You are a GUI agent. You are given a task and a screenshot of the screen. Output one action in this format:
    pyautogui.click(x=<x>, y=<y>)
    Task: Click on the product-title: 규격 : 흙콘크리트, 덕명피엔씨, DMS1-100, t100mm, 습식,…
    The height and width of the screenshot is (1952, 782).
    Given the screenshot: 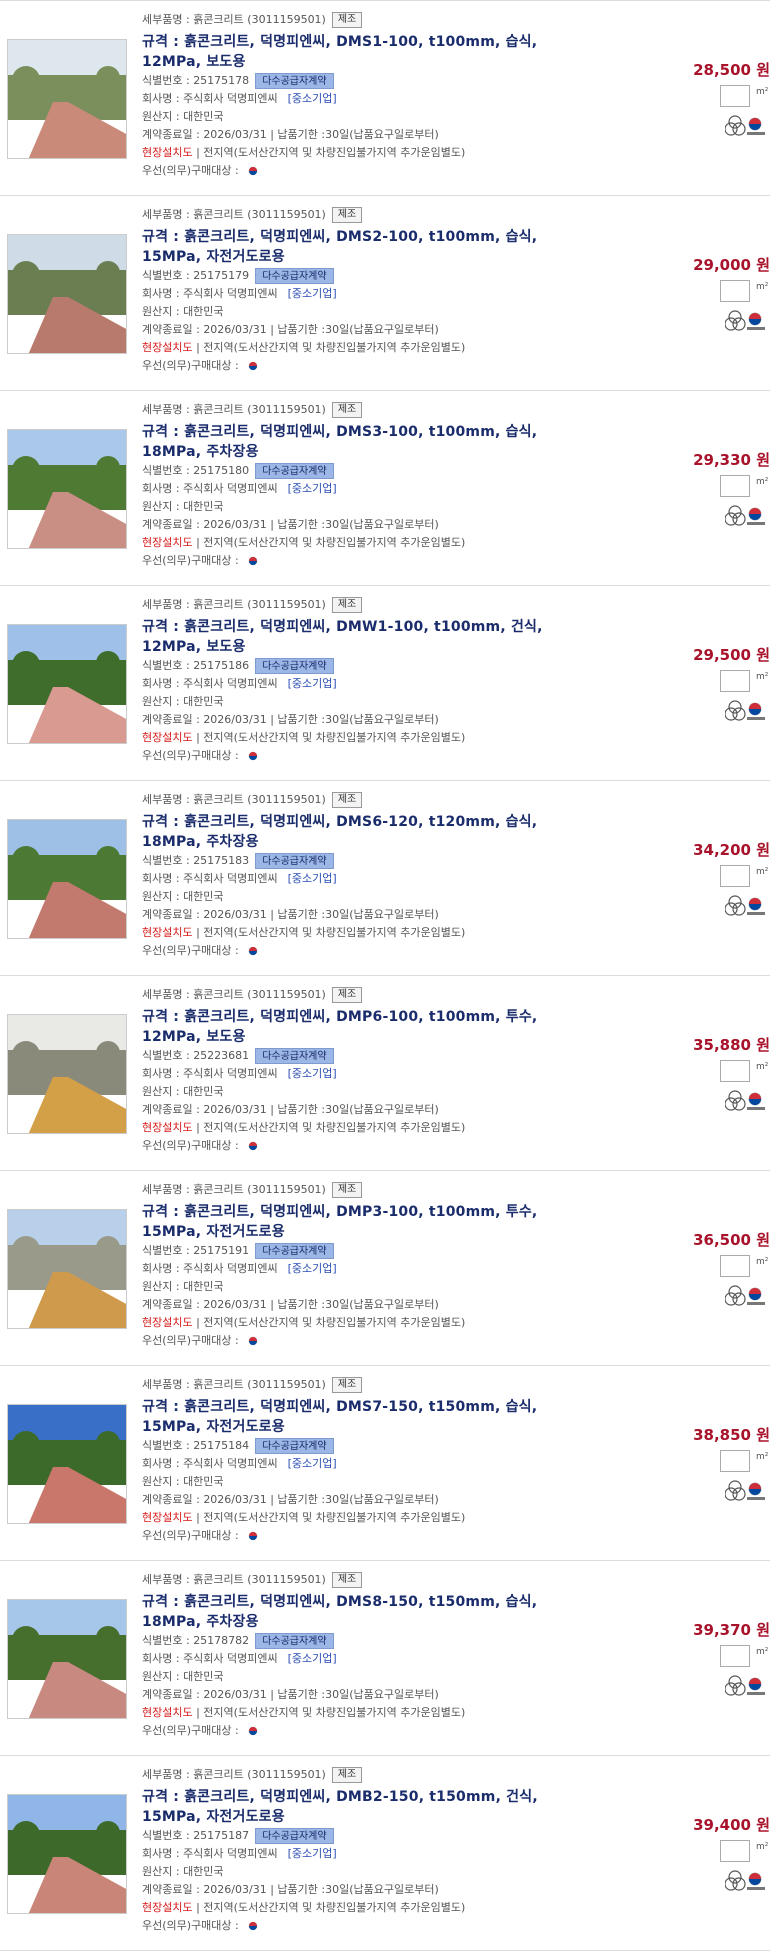 What is the action you would take?
    pyautogui.click(x=362, y=52)
    